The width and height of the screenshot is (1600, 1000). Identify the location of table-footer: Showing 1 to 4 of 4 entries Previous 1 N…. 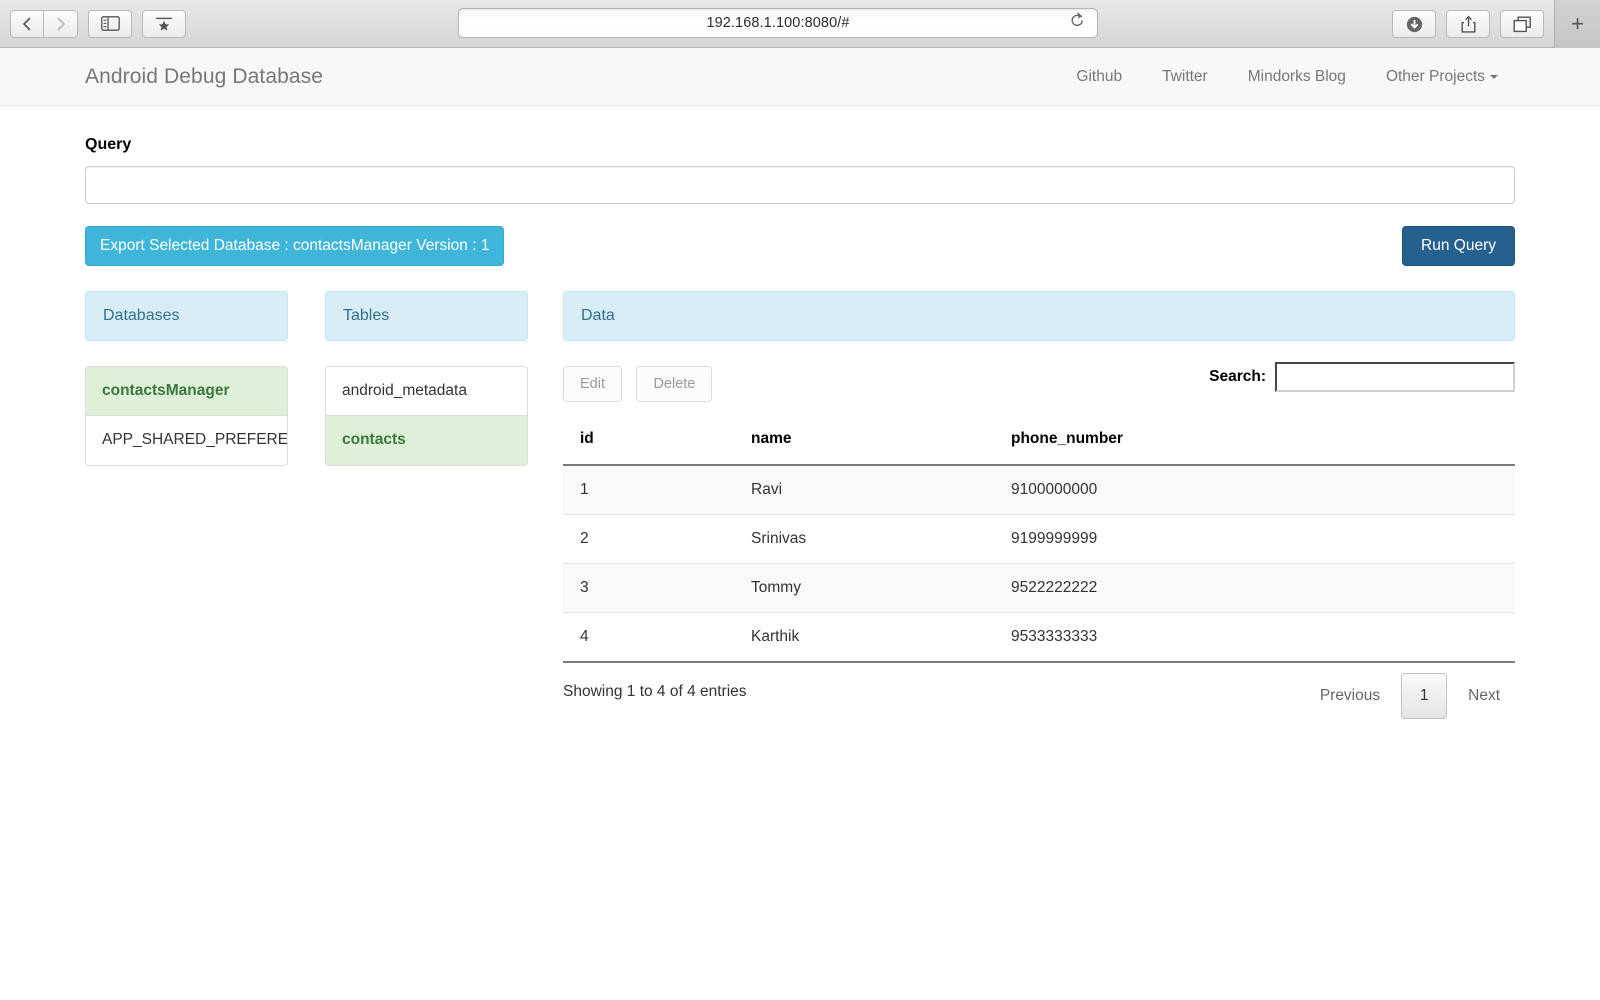
(1039, 695).